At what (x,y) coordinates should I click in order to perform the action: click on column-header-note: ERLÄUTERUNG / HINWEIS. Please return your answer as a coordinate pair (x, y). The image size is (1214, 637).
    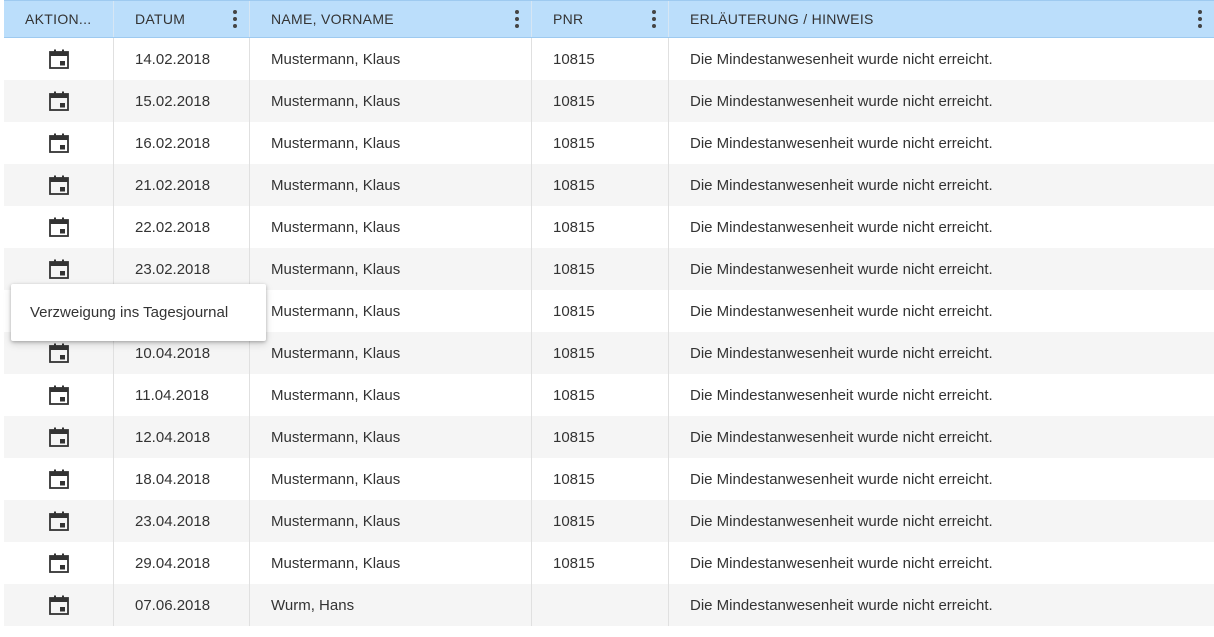
    Looking at the image, I should click on (941, 19).